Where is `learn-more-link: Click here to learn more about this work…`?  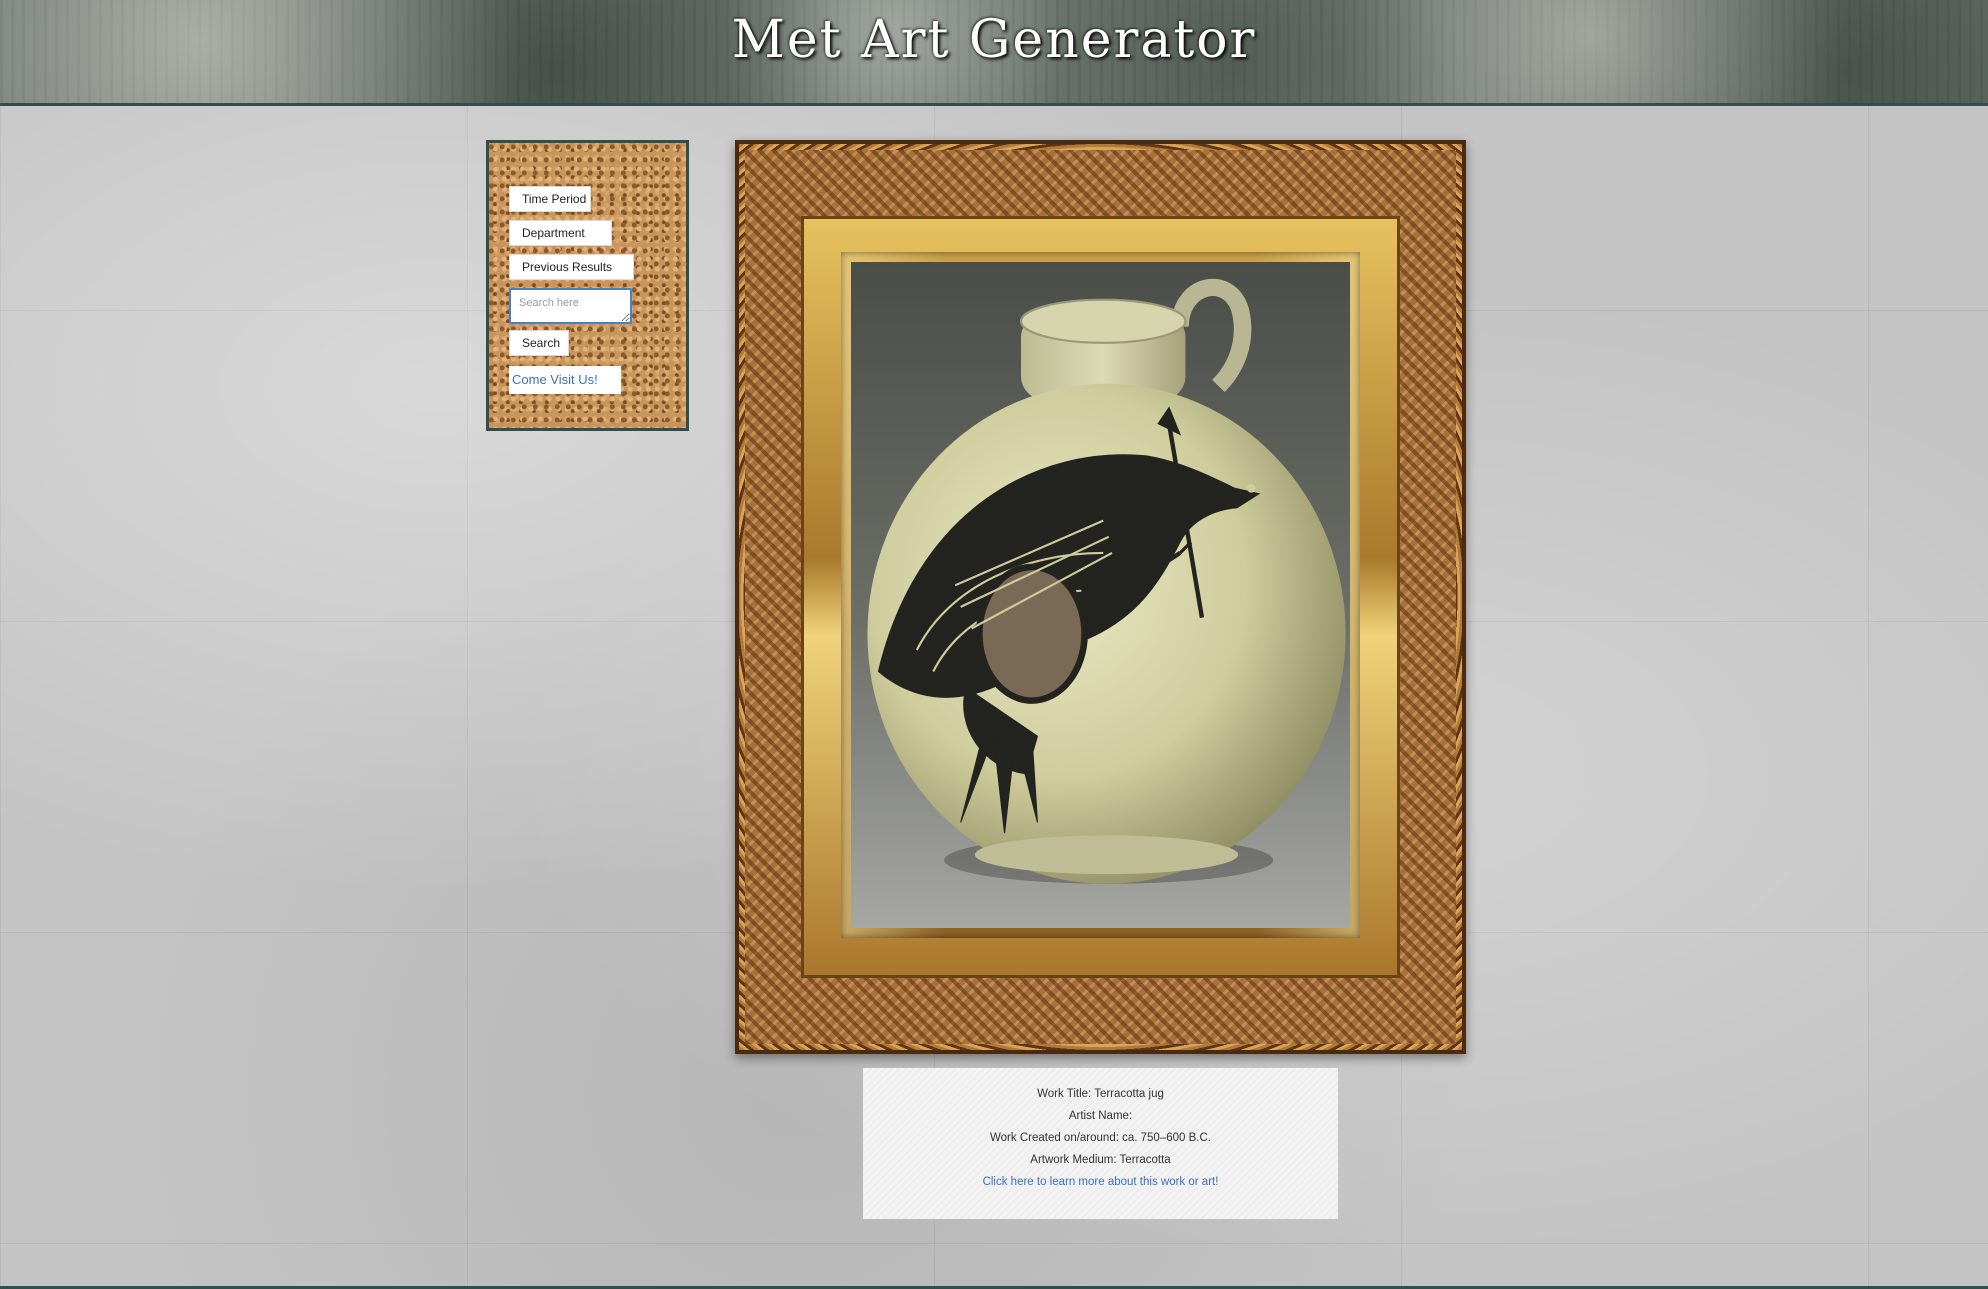
learn-more-link: Click here to learn more about this work… is located at coordinates (1101, 1182).